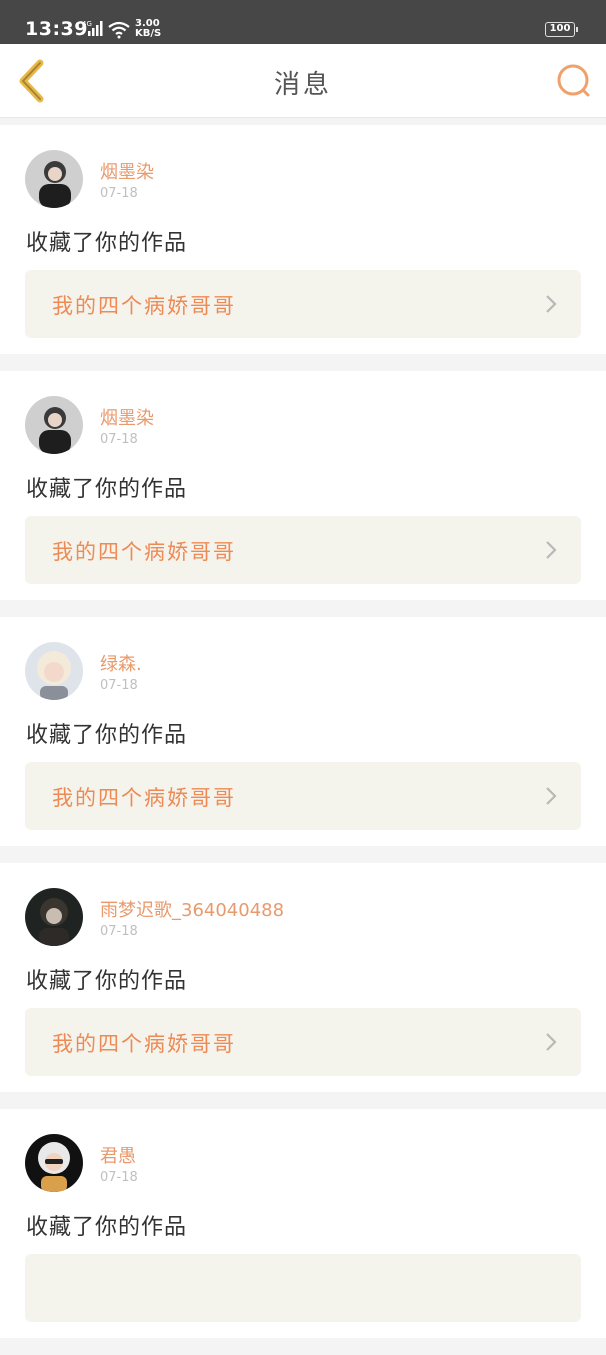 This screenshot has height=1355, width=606. What do you see at coordinates (303, 1288) in the screenshot?
I see `work-link` at bounding box center [303, 1288].